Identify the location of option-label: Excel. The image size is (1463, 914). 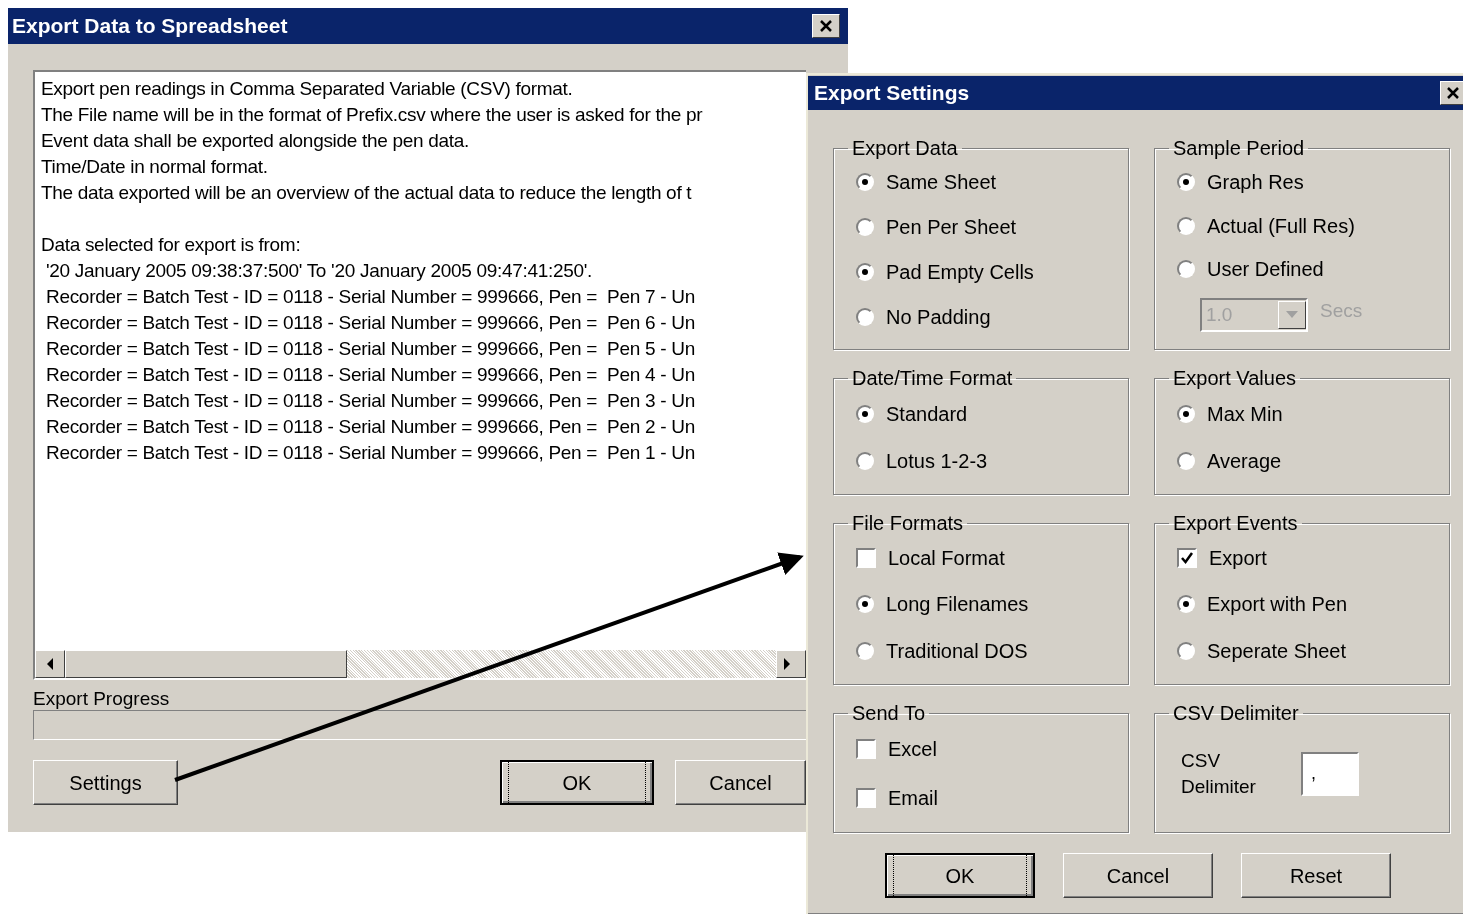
(912, 750).